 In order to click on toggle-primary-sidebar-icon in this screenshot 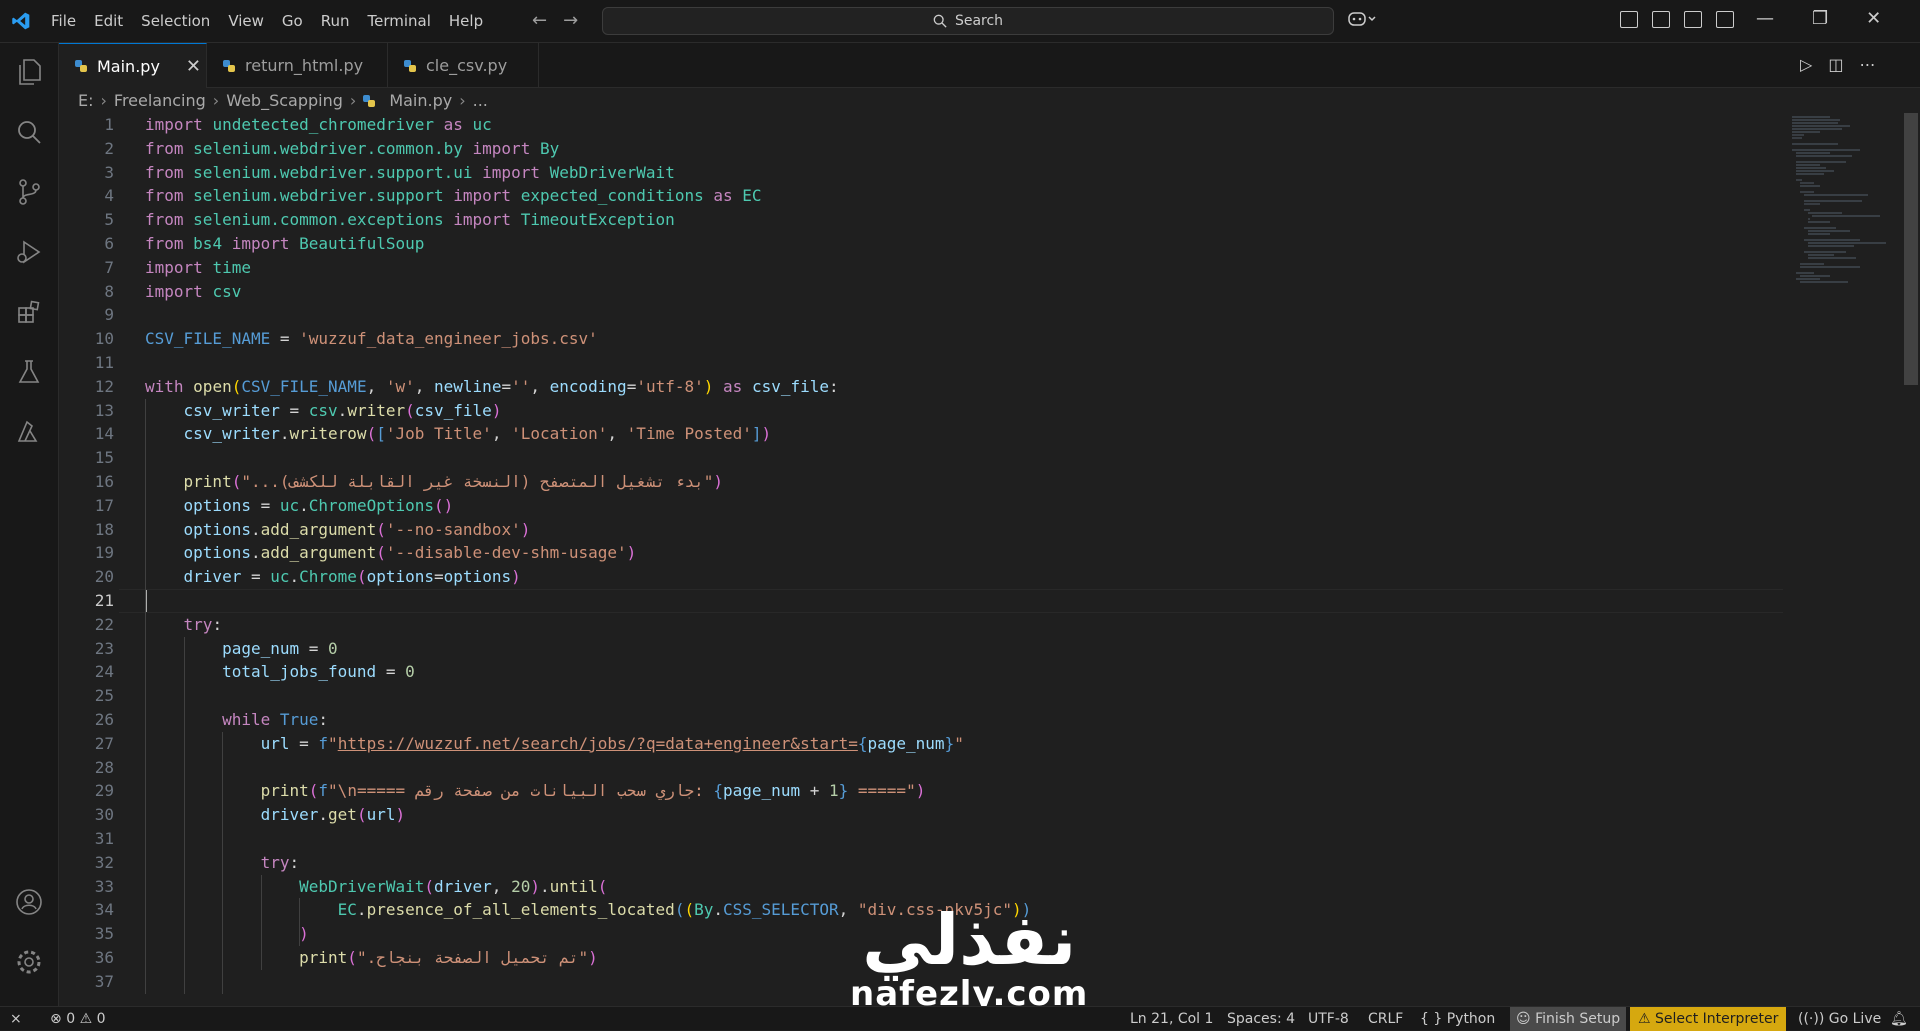, I will do `click(1661, 19)`.